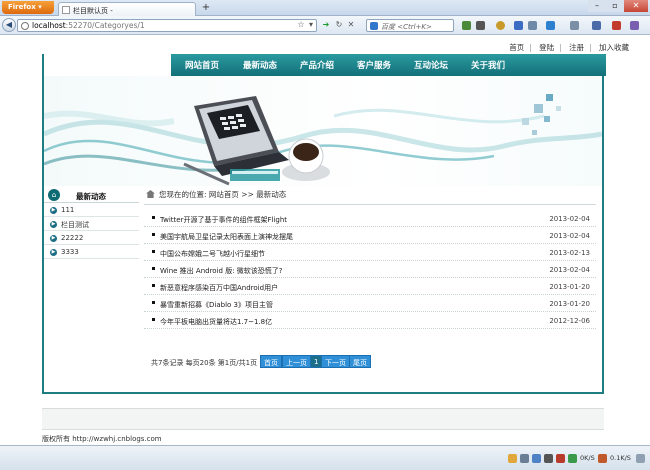  I want to click on first-page-button: 首页, so click(271, 361).